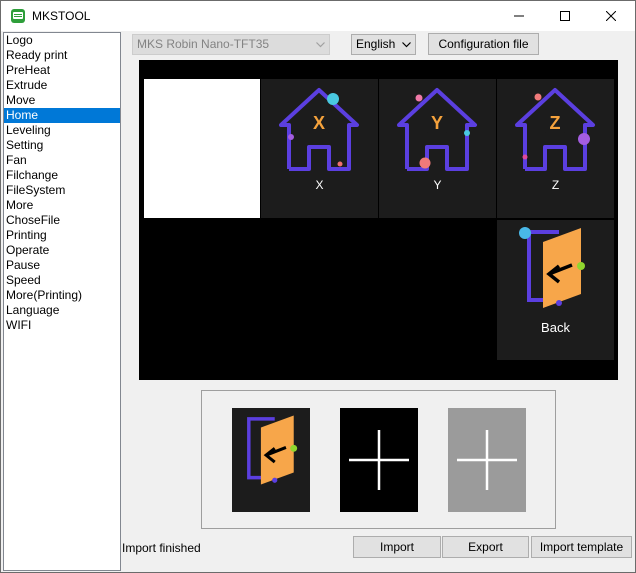  Describe the element at coordinates (62, 280) in the screenshot. I see `screen-list-item: Speed` at that location.